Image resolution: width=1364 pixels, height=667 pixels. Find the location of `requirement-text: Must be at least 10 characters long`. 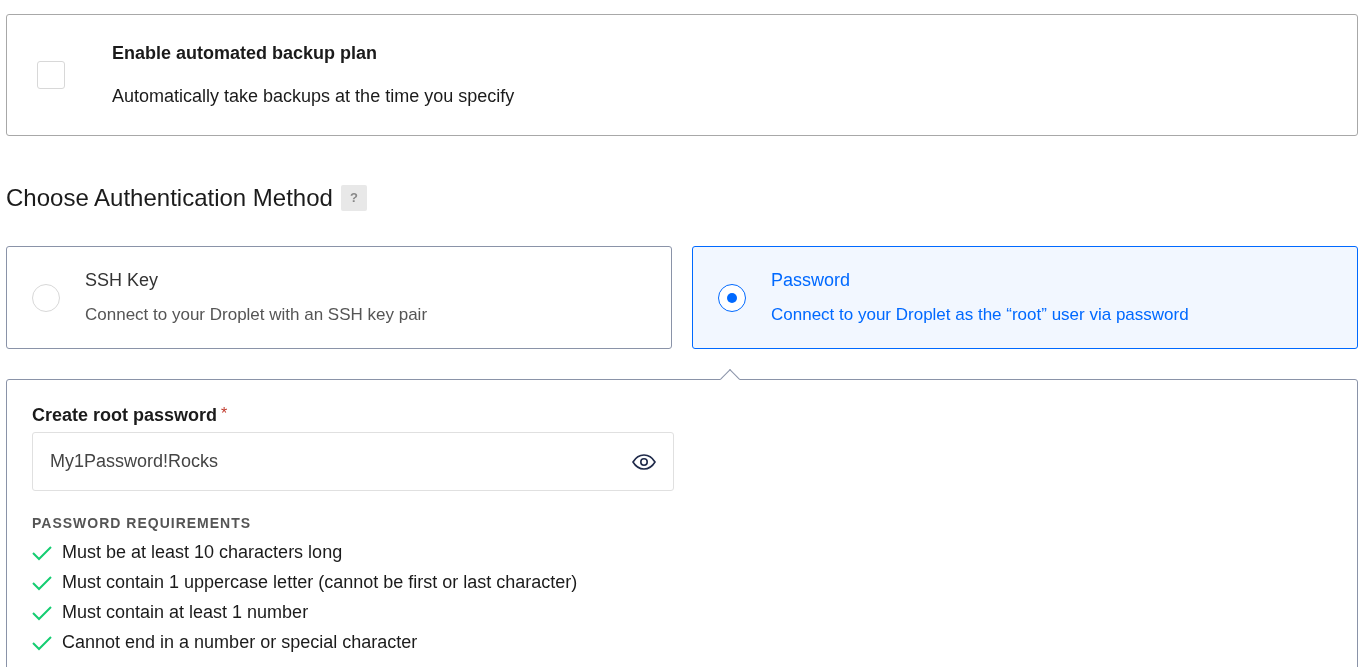

requirement-text: Must be at least 10 characters long is located at coordinates (202, 552).